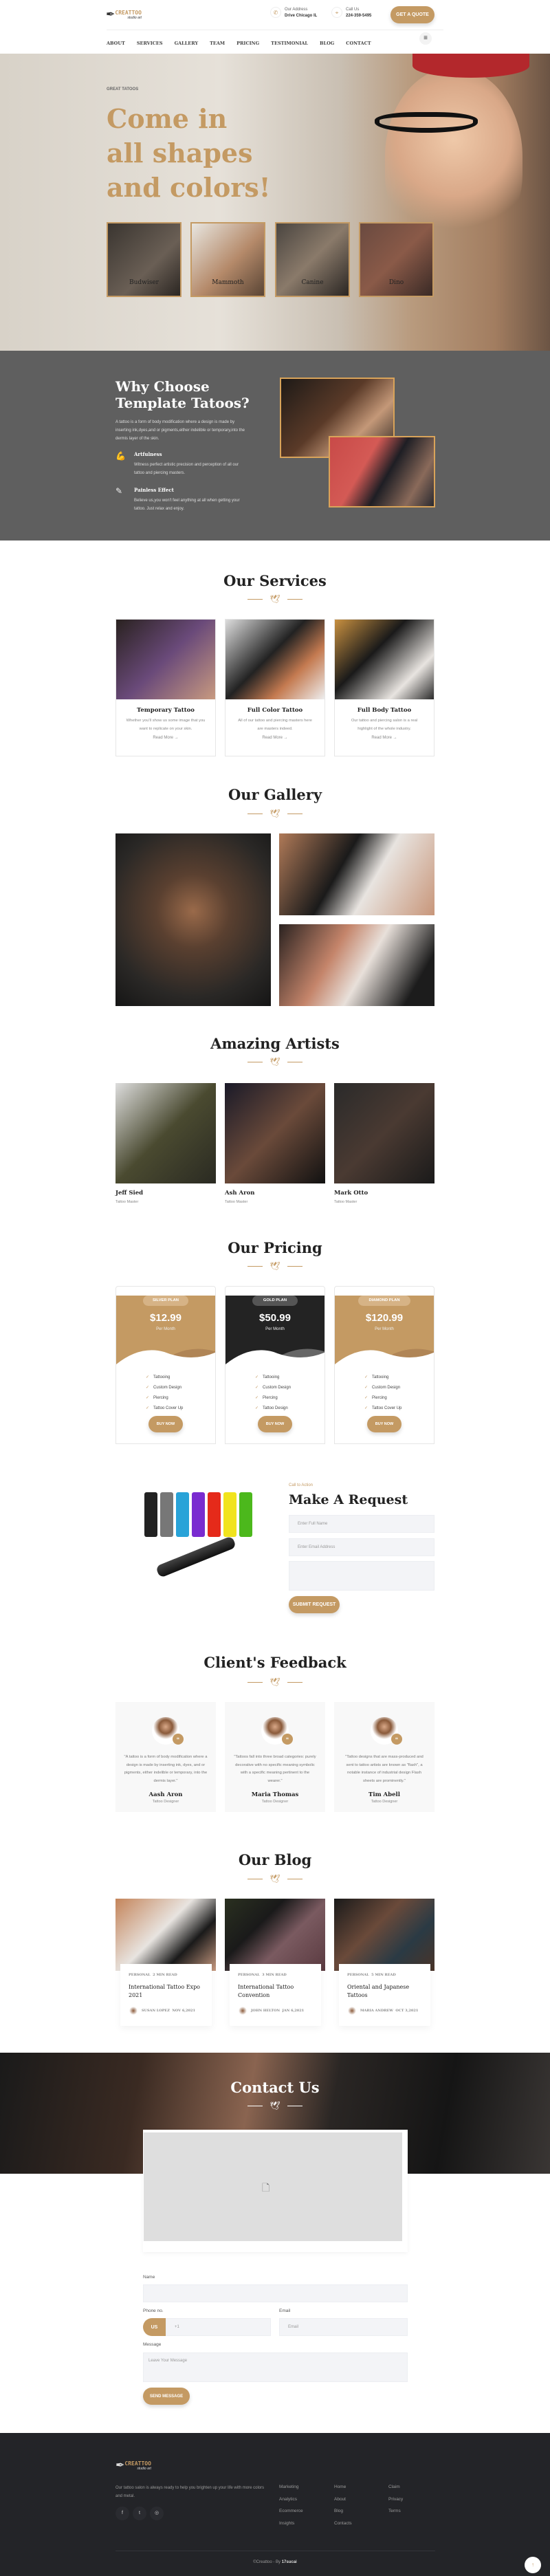  Describe the element at coordinates (166, 2396) in the screenshot. I see `send-message-button: SEND MESSAGE` at that location.